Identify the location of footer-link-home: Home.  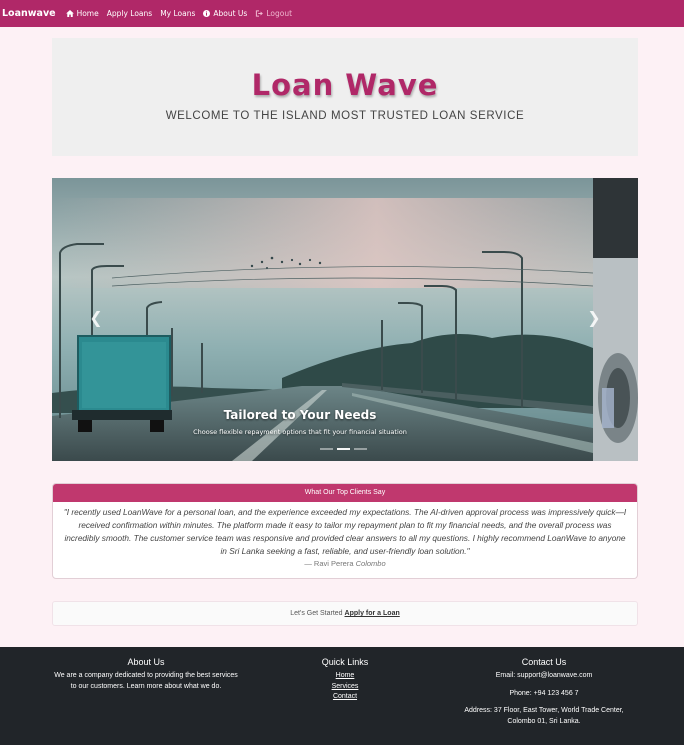
(345, 676).